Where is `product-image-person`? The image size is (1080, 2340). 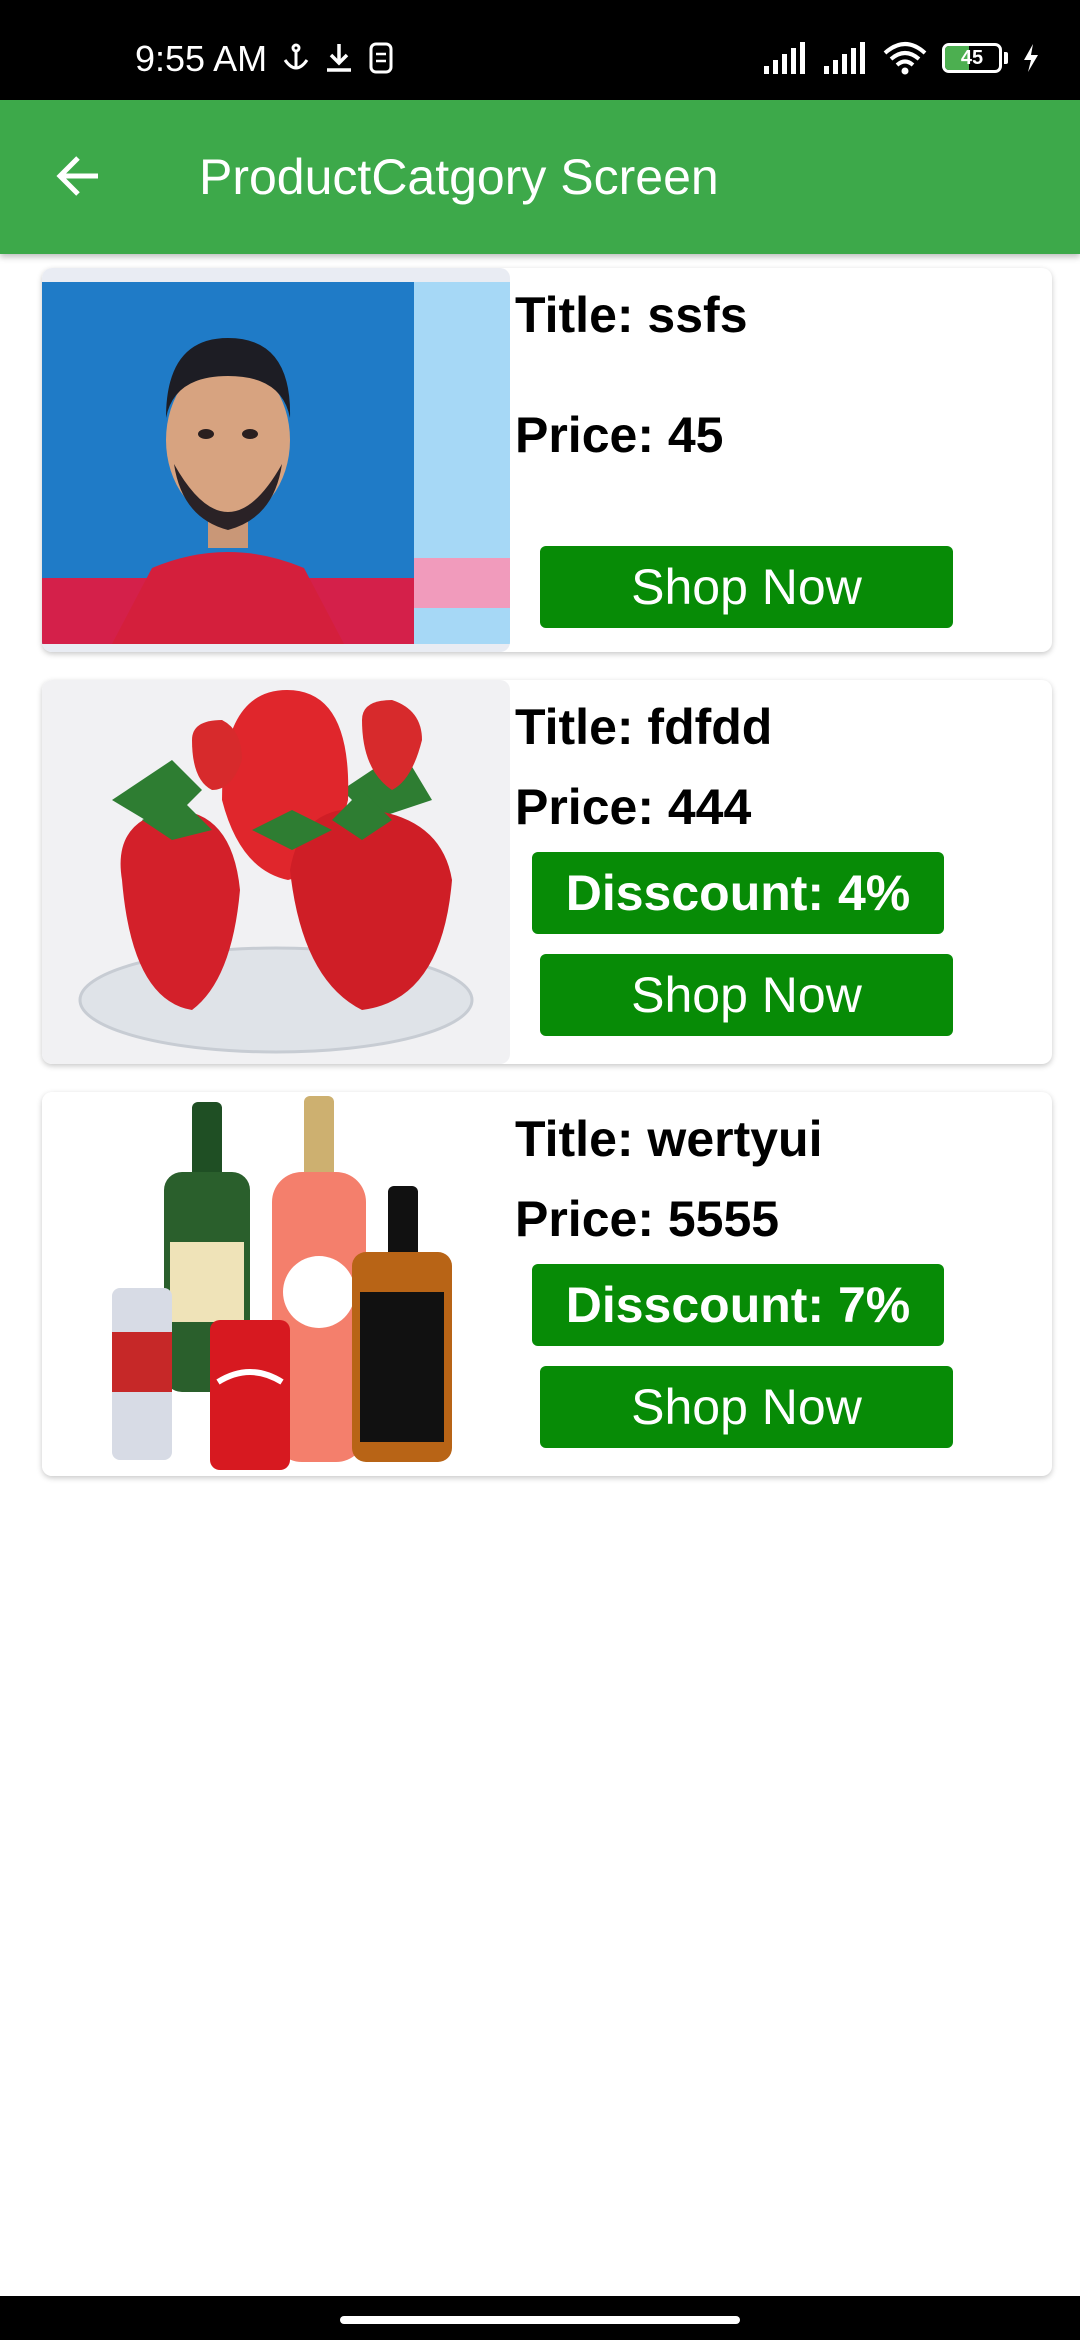
product-image-person is located at coordinates (276, 460).